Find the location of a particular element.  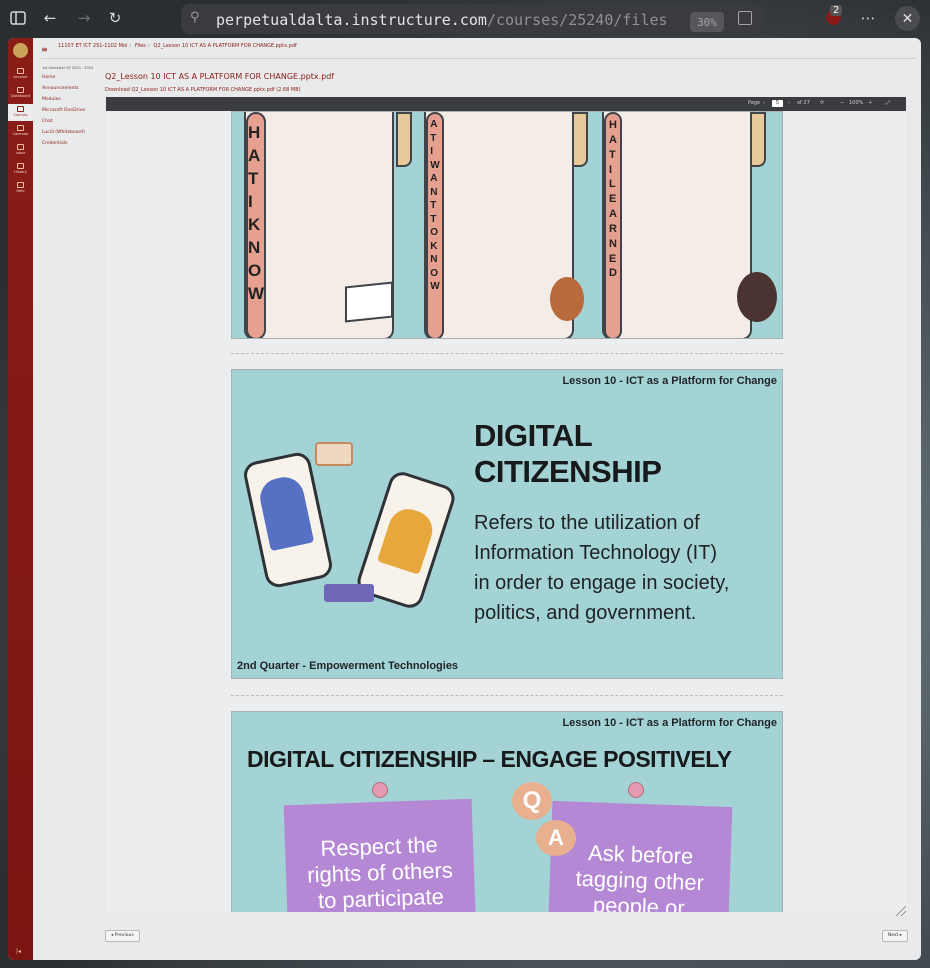

person-right-illustration is located at coordinates (407, 539).